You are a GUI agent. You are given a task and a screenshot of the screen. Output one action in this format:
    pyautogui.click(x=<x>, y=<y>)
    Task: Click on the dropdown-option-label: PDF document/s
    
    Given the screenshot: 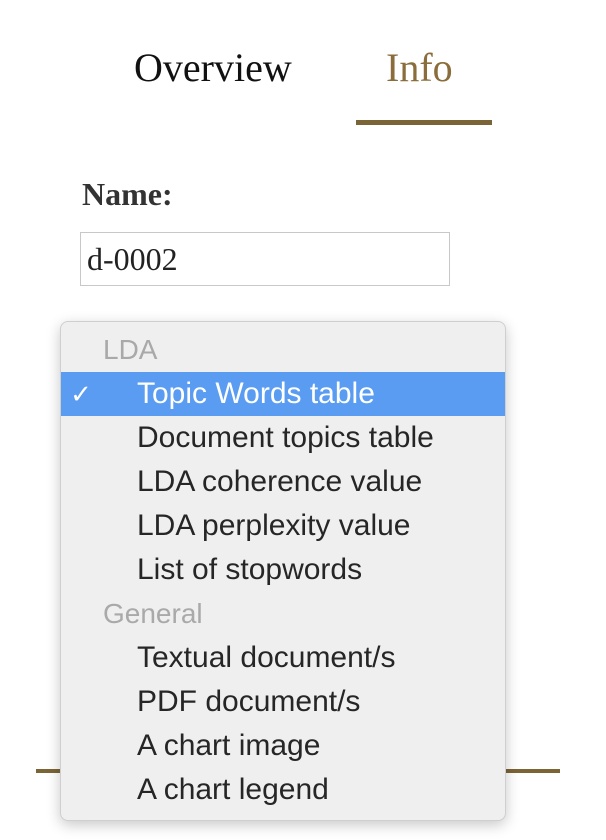 What is the action you would take?
    pyautogui.click(x=249, y=701)
    